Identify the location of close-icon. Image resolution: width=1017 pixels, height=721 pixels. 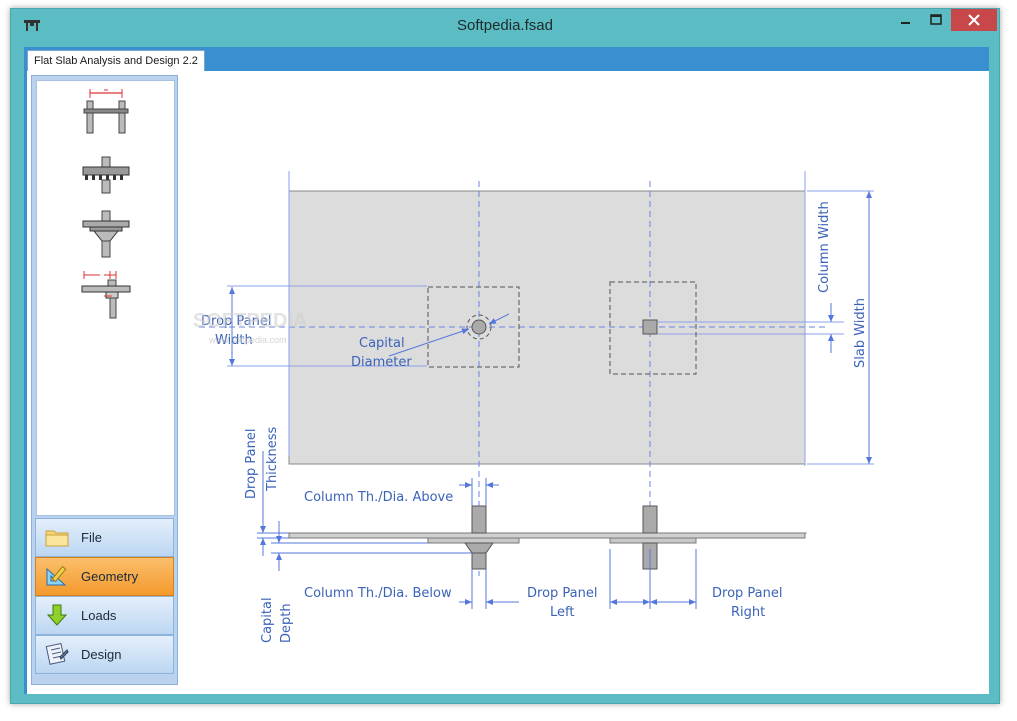
(974, 20).